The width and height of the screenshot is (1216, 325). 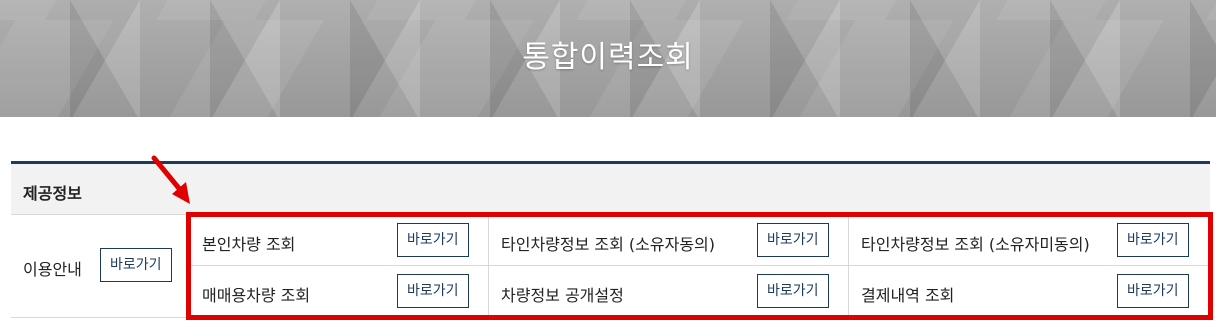 What do you see at coordinates (52, 193) in the screenshot?
I see `table-header-label: 제공정보` at bounding box center [52, 193].